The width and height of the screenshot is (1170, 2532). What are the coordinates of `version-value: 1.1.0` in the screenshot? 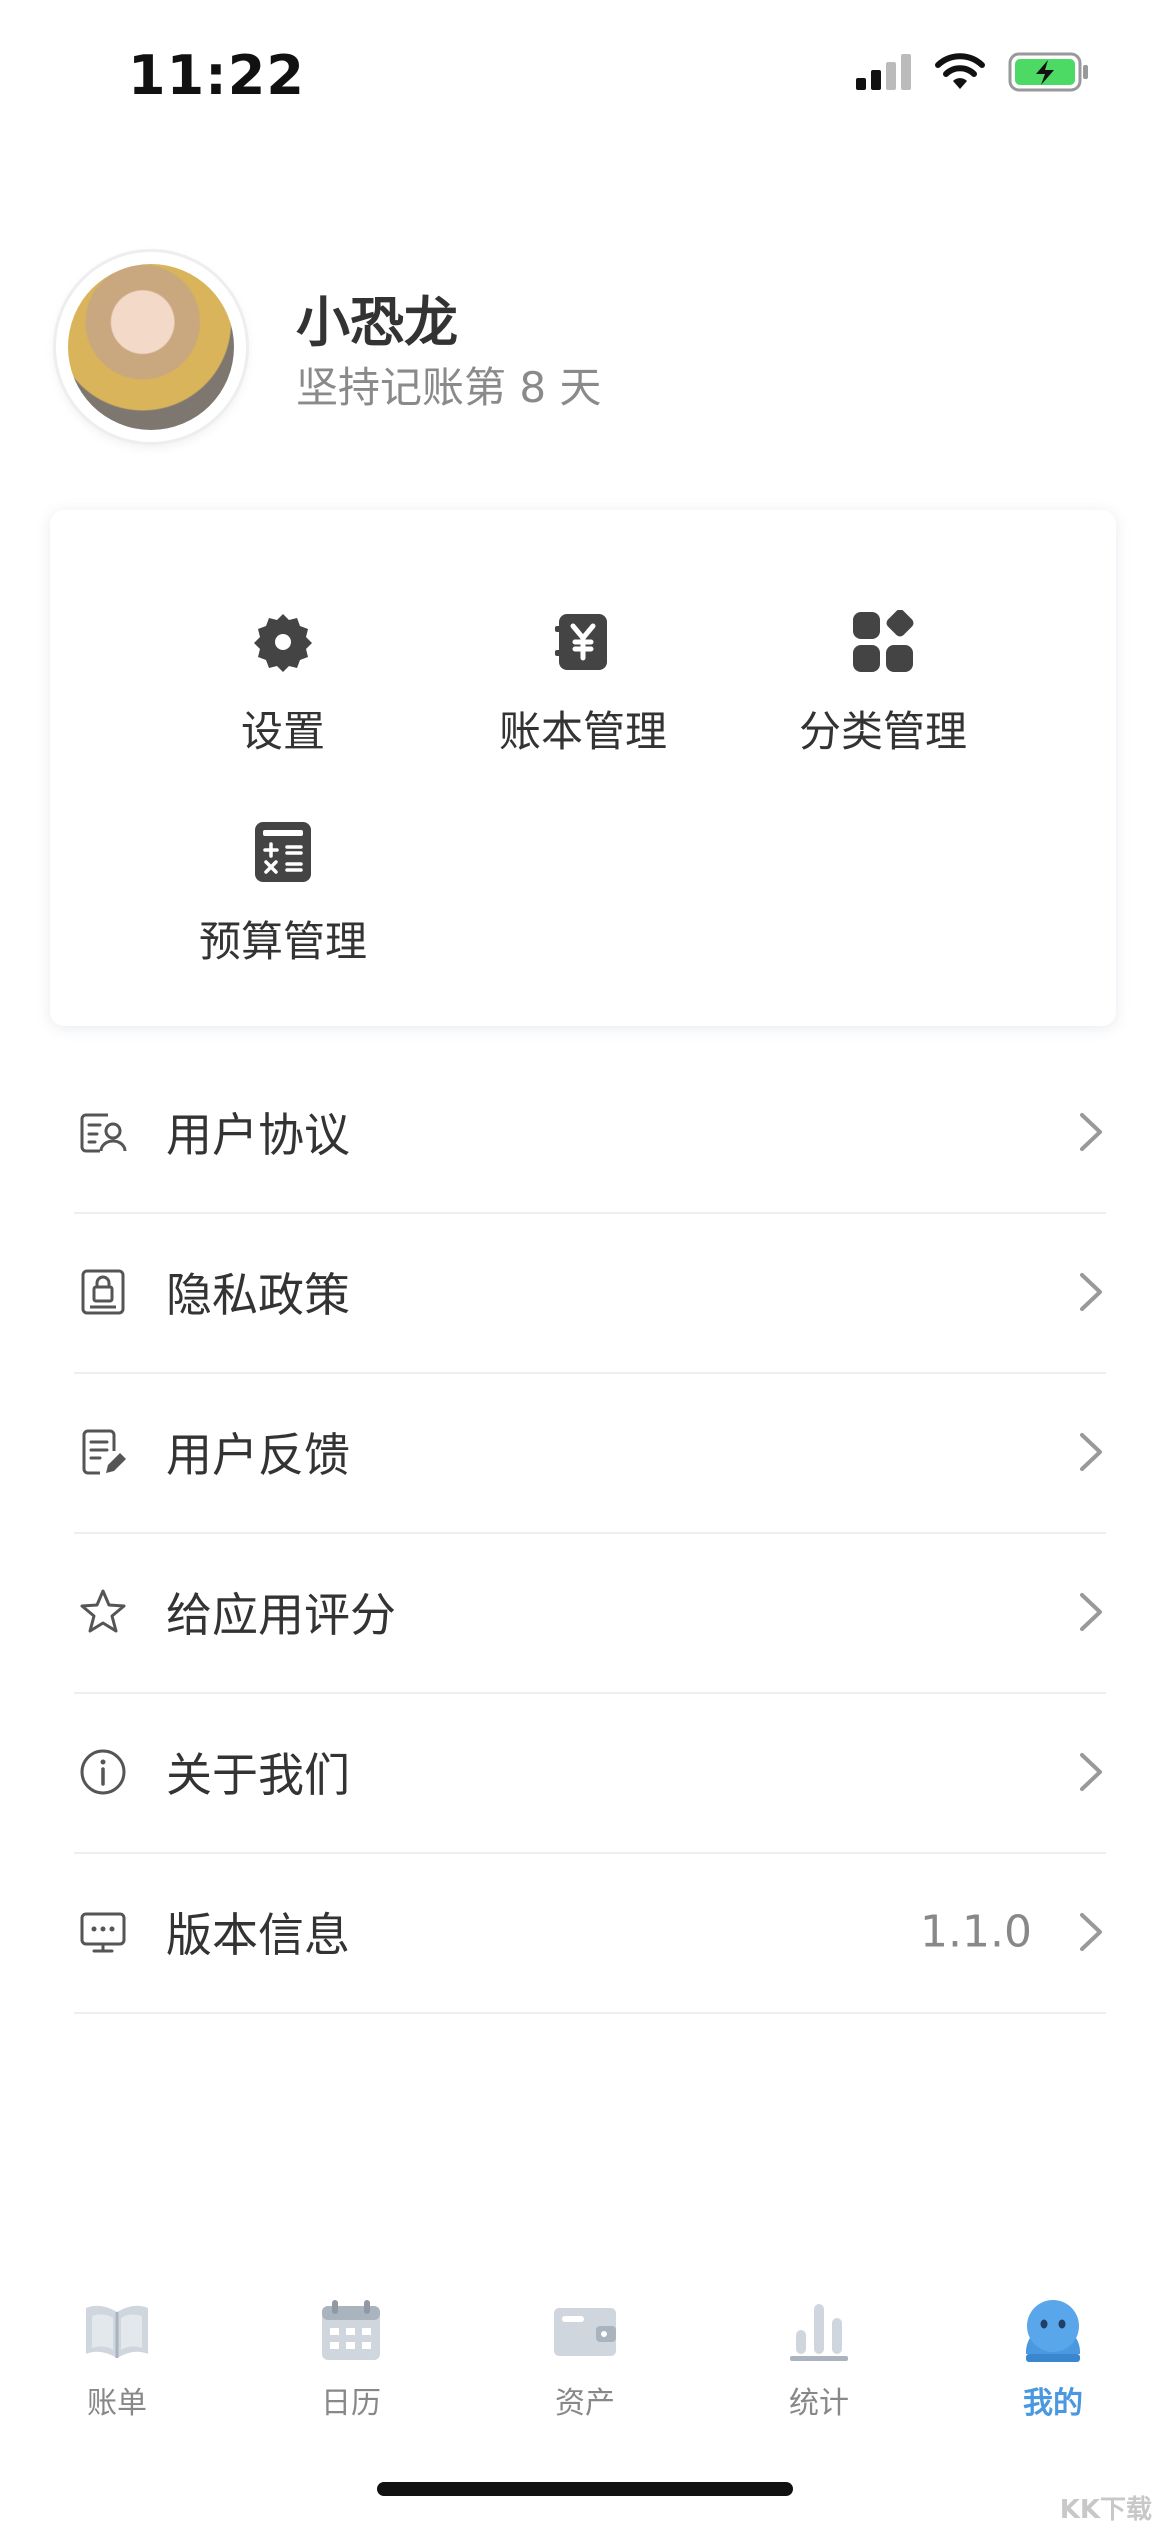 It's located at (976, 1932).